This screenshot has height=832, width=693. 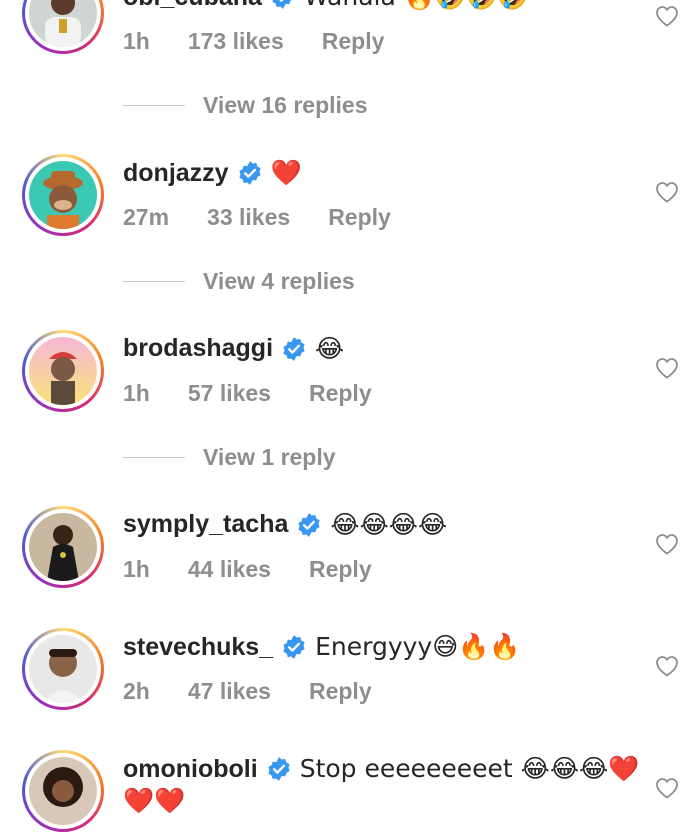 I want to click on comment-meta: 1h 173 likes Reply, so click(x=272, y=41).